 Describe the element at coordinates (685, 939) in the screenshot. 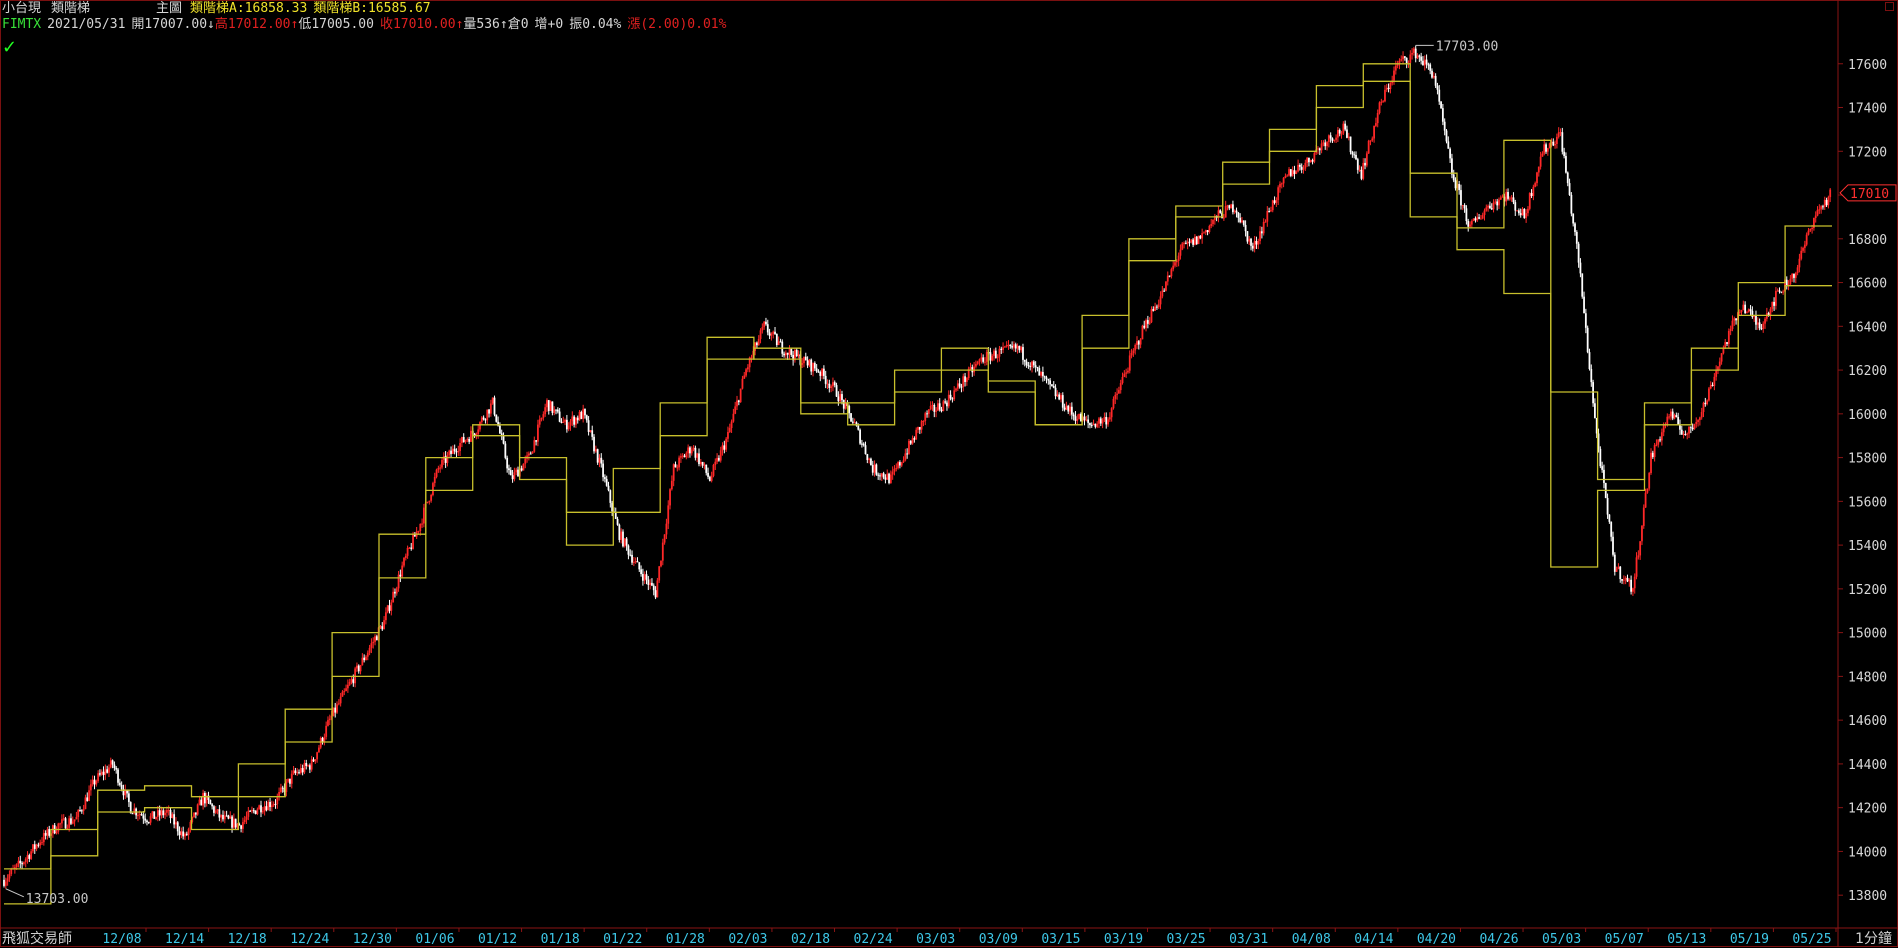

I see `x-tick-label: 01/28` at that location.